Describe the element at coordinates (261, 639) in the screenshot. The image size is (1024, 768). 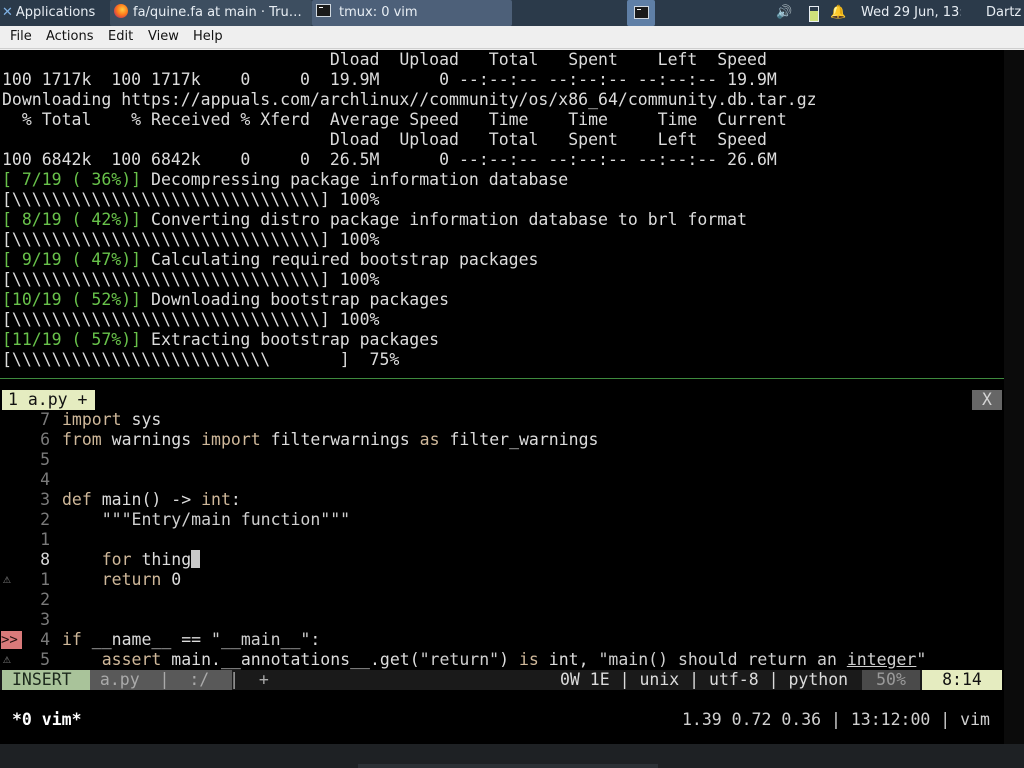
I see `code-token: "__main__"` at that location.